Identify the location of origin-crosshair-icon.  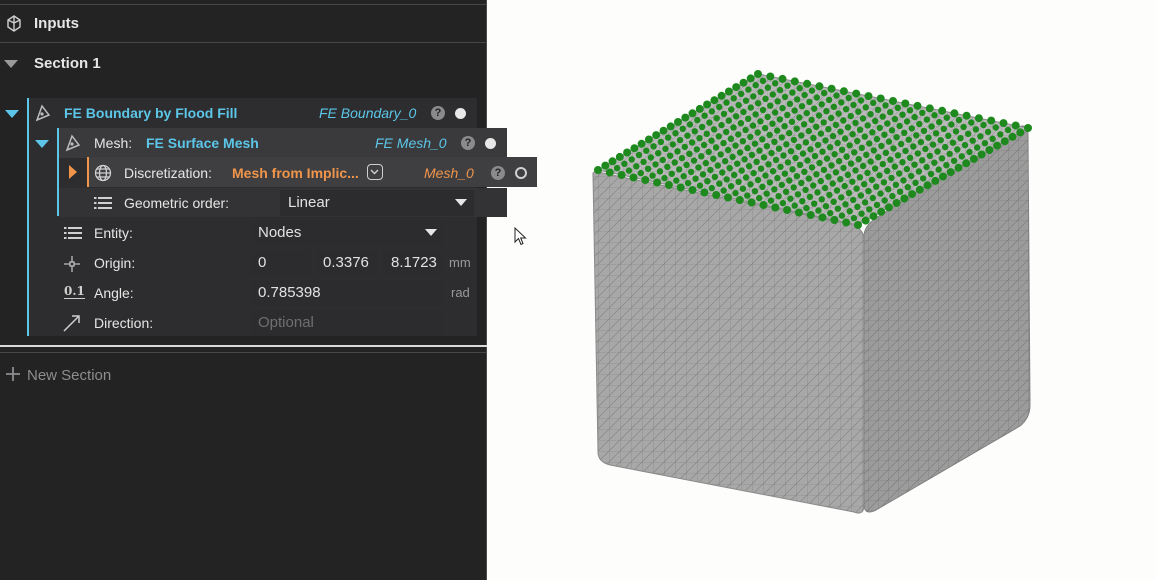
(72, 266).